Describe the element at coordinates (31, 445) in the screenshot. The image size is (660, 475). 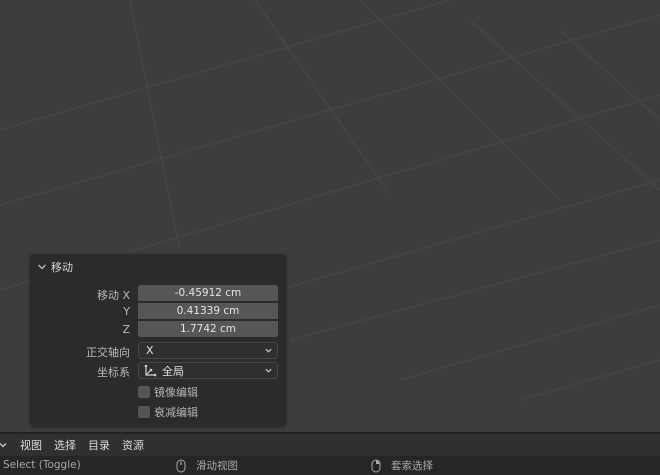
I see `menu-view: 视图` at that location.